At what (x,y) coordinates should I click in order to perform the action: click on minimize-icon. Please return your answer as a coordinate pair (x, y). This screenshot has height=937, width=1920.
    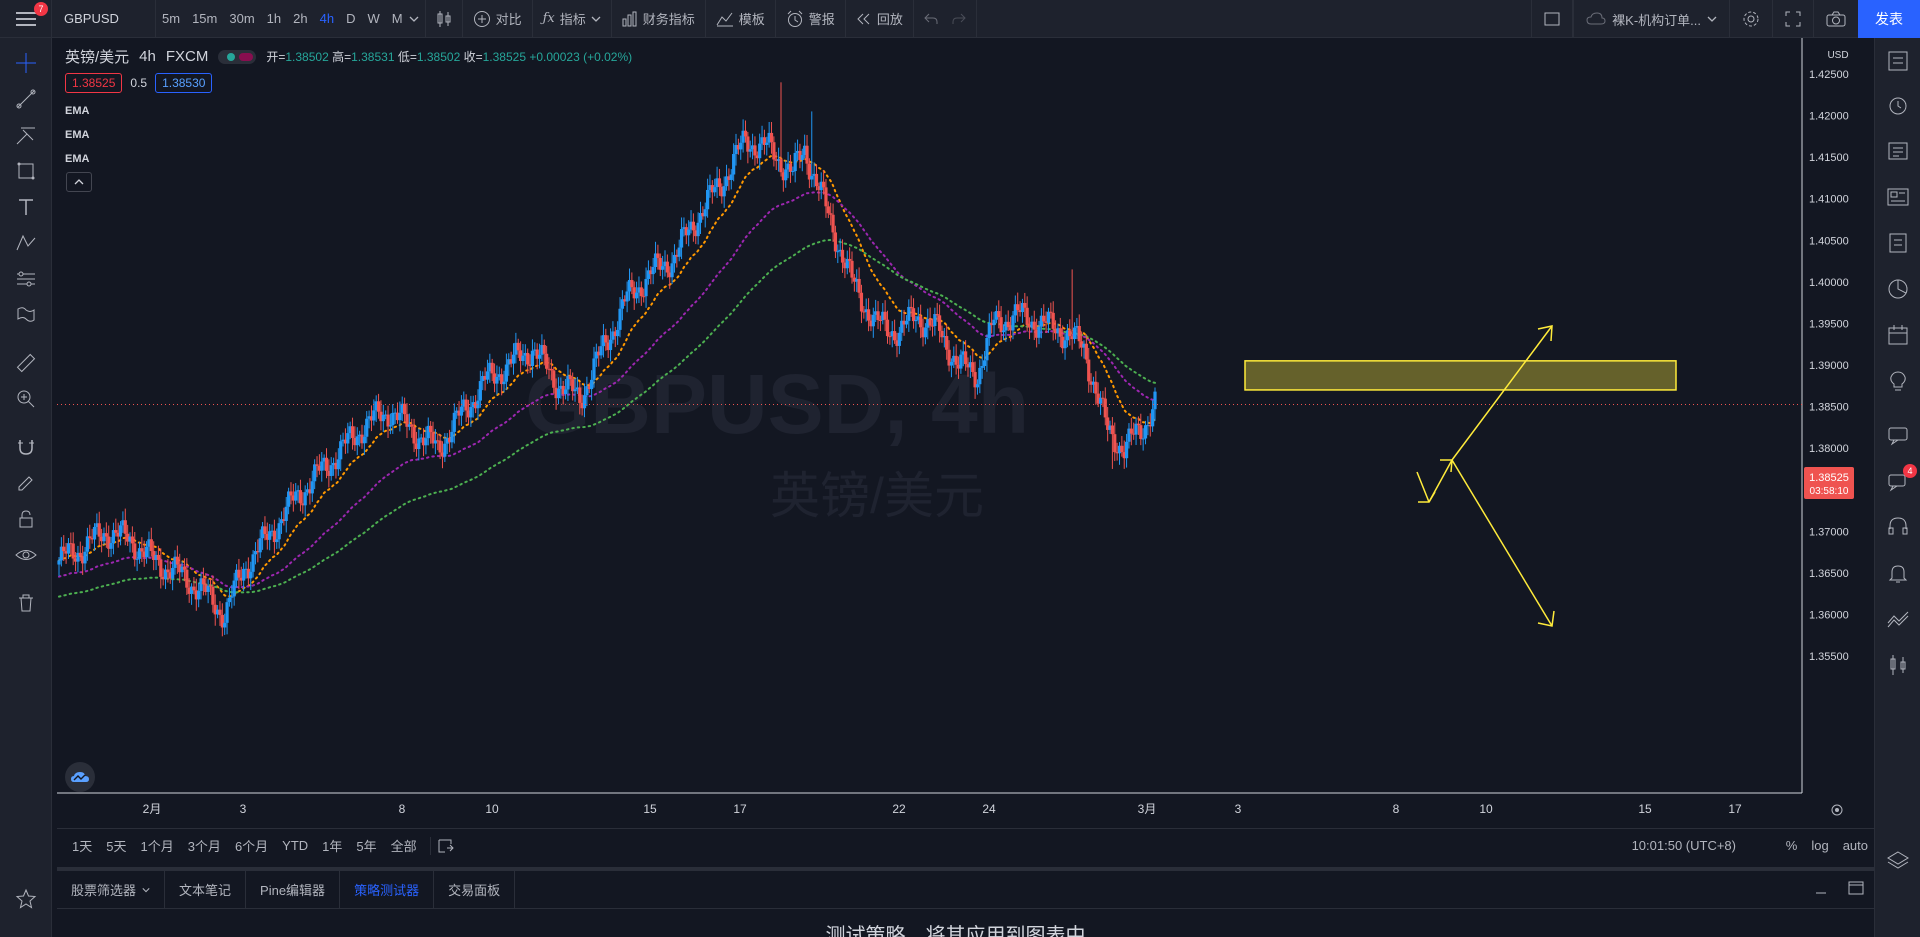
    Looking at the image, I should click on (1821, 888).